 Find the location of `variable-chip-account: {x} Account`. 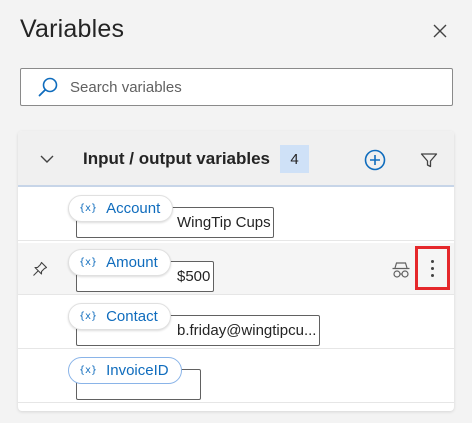

variable-chip-account: {x} Account is located at coordinates (121, 208).